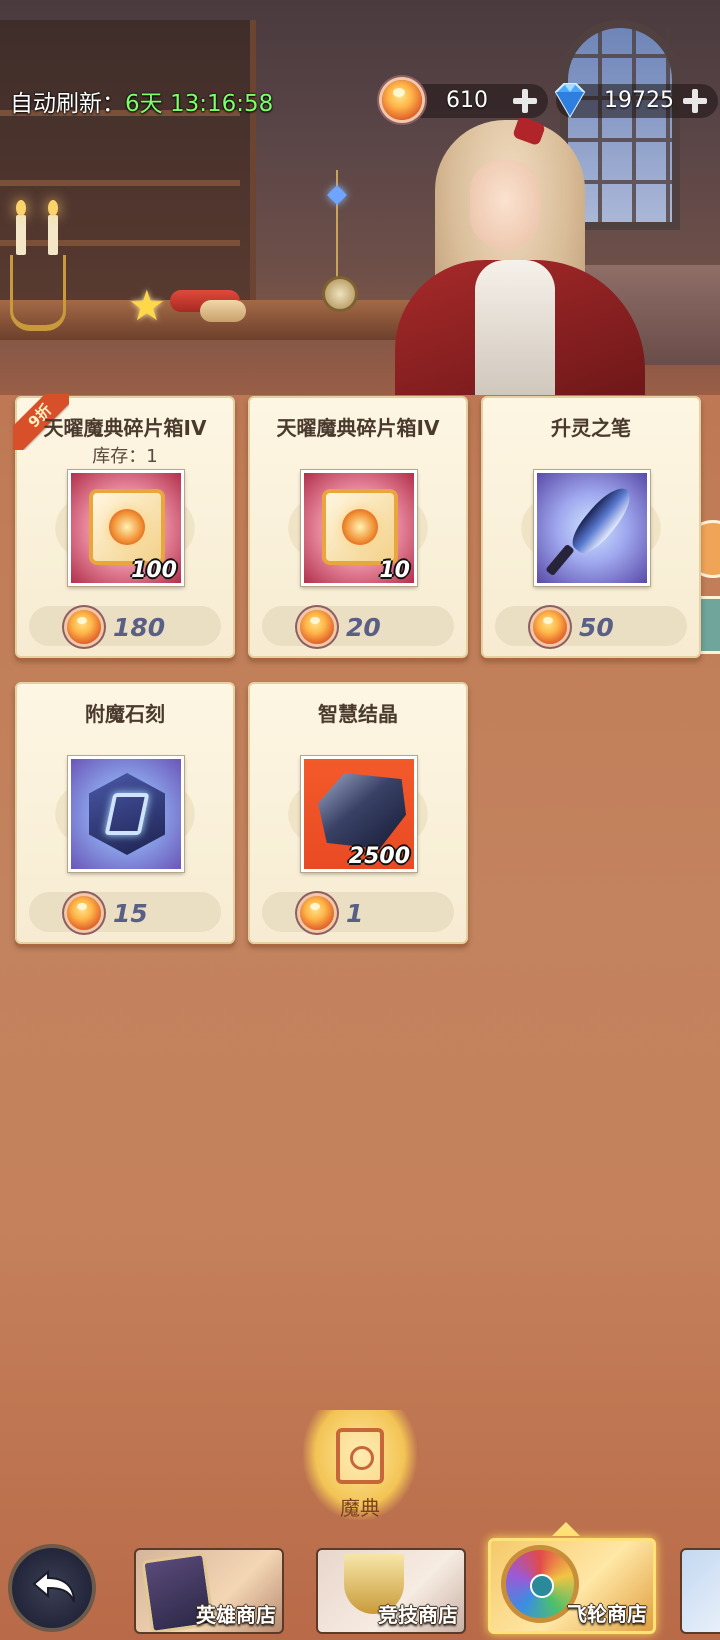 This screenshot has height=1640, width=720. What do you see at coordinates (236, 1615) in the screenshot?
I see `tab-label: 英雄商店` at bounding box center [236, 1615].